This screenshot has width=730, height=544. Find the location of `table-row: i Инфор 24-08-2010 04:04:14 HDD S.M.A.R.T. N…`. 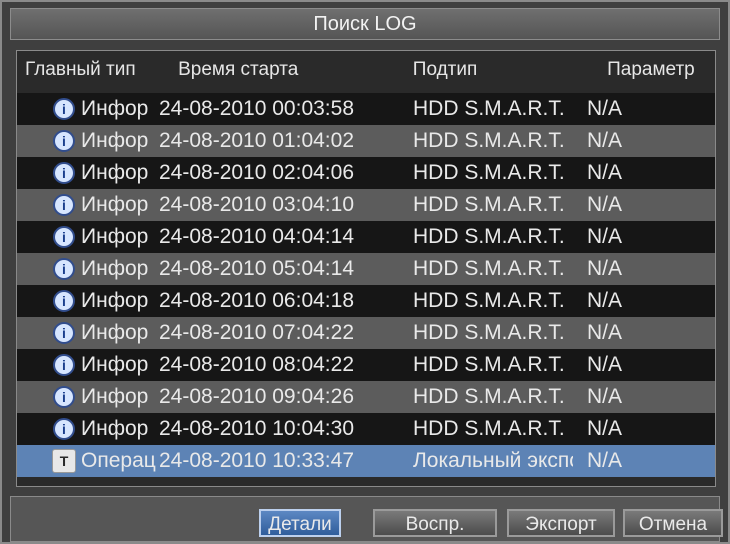

table-row: i Инфор 24-08-2010 04:04:14 HDD S.M.A.R.T. N… is located at coordinates (366, 237).